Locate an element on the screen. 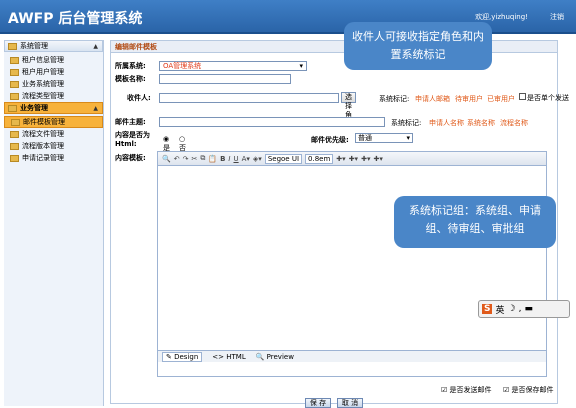 Image resolution: width=576 pixels, height=408 pixels. italic-icon: I is located at coordinates (229, 159).